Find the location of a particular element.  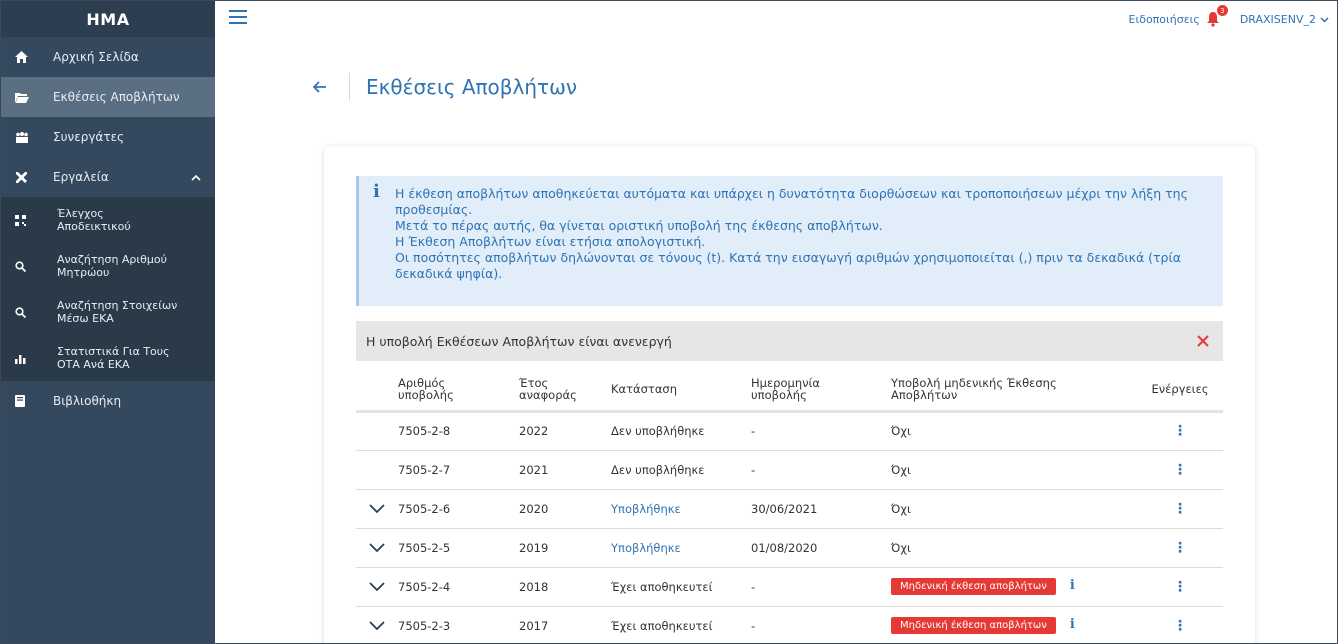

chevron-up-icon is located at coordinates (196, 177).